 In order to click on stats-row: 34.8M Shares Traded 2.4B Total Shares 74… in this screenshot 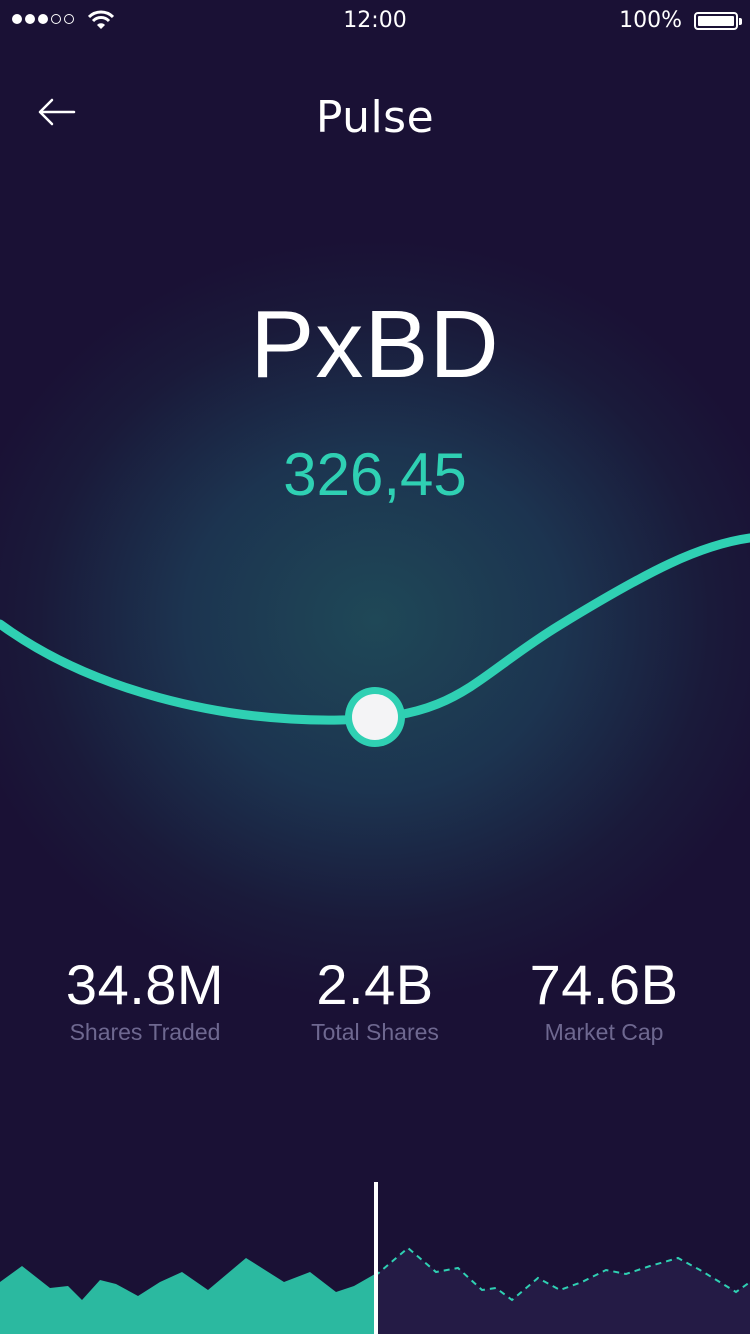, I will do `click(375, 1007)`.